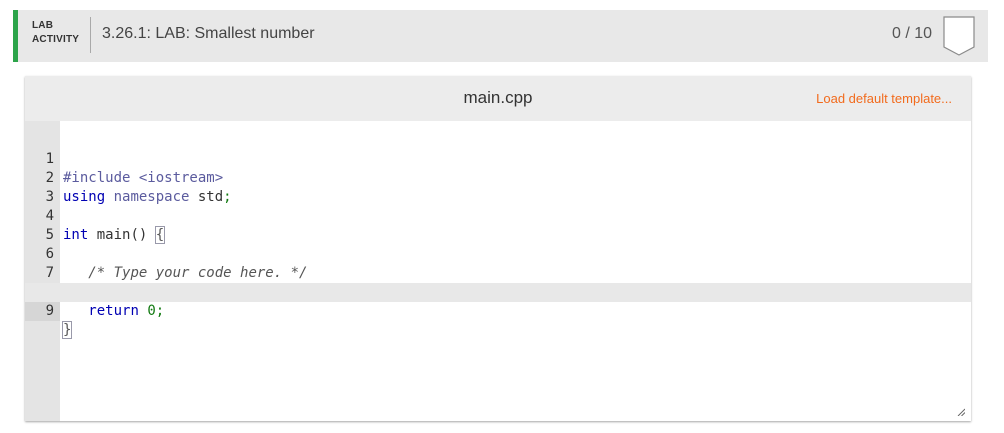 The image size is (1004, 433). I want to click on lab-tag-line1: LAB, so click(43, 25).